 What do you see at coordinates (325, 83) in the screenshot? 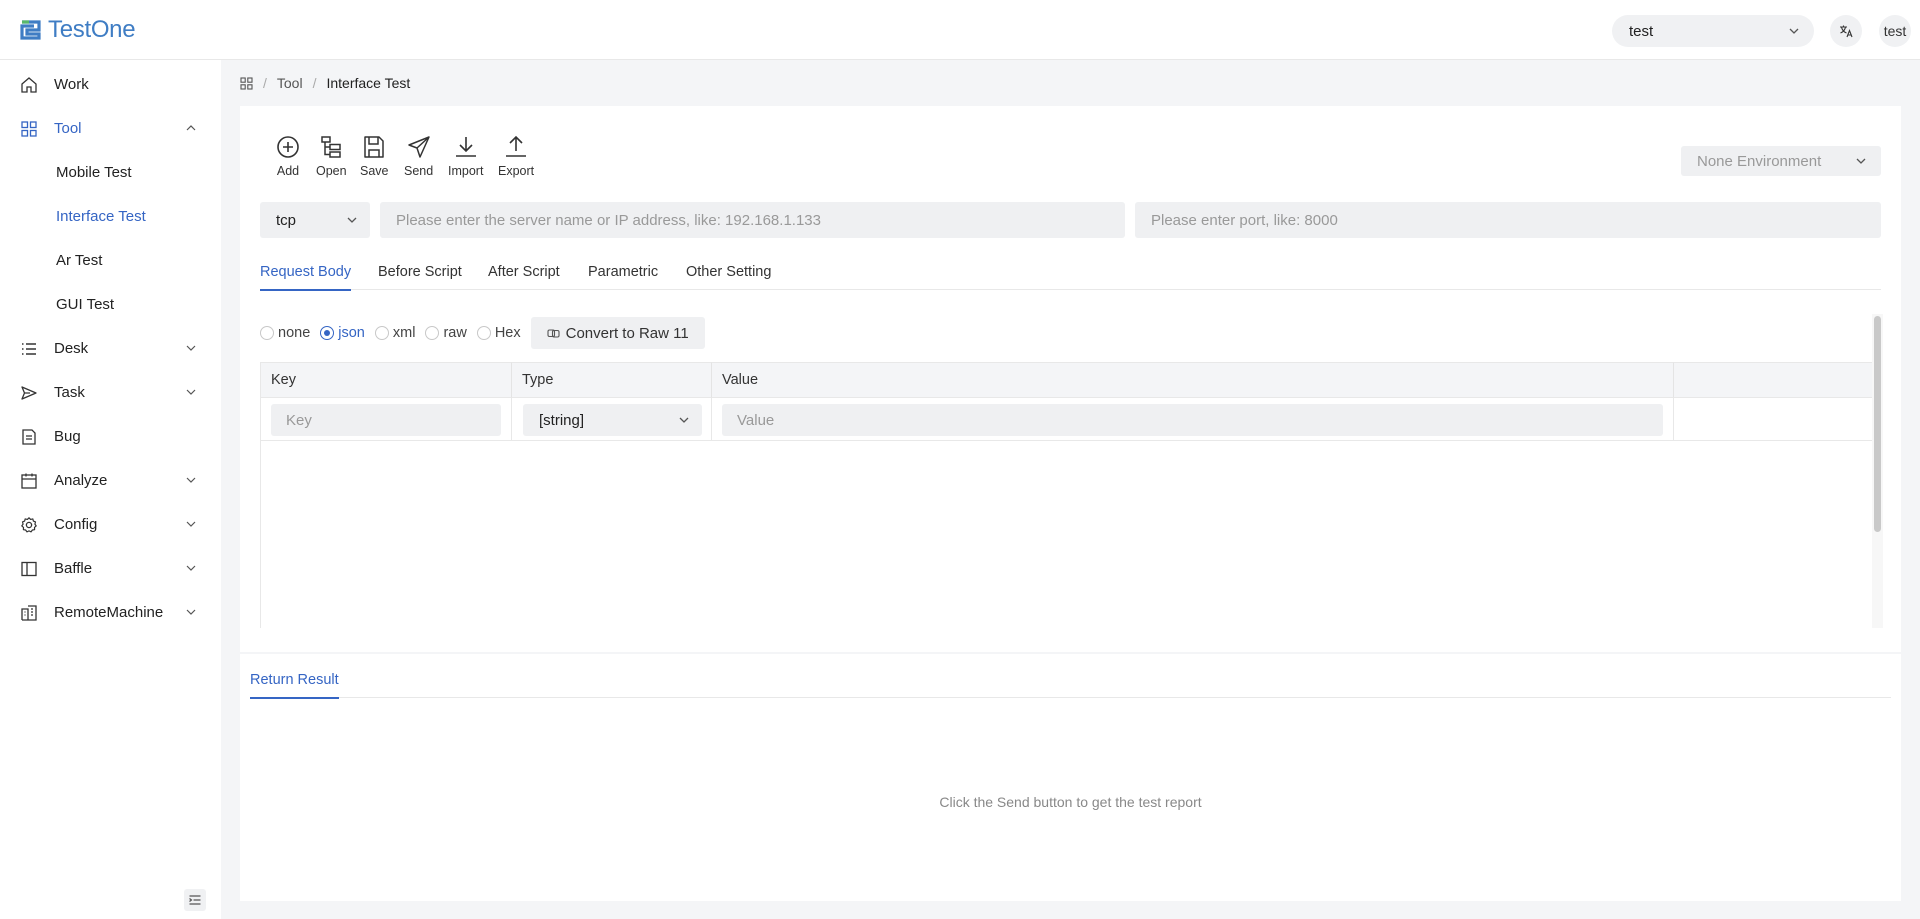
I see `breadcrumb: / Tool / Interface Test` at bounding box center [325, 83].